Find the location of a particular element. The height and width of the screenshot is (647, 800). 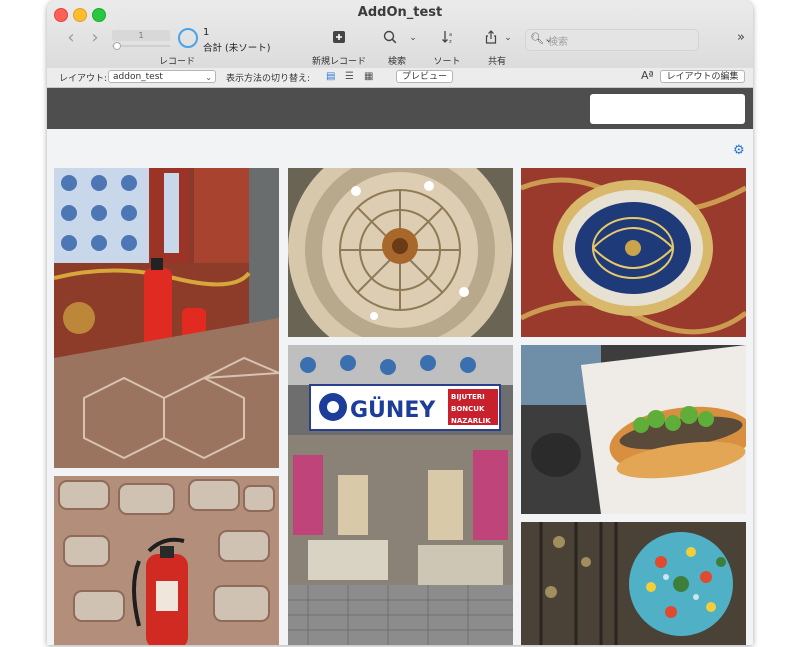

find-menu-chevron-icon: ⌄ is located at coordinates (413, 38).